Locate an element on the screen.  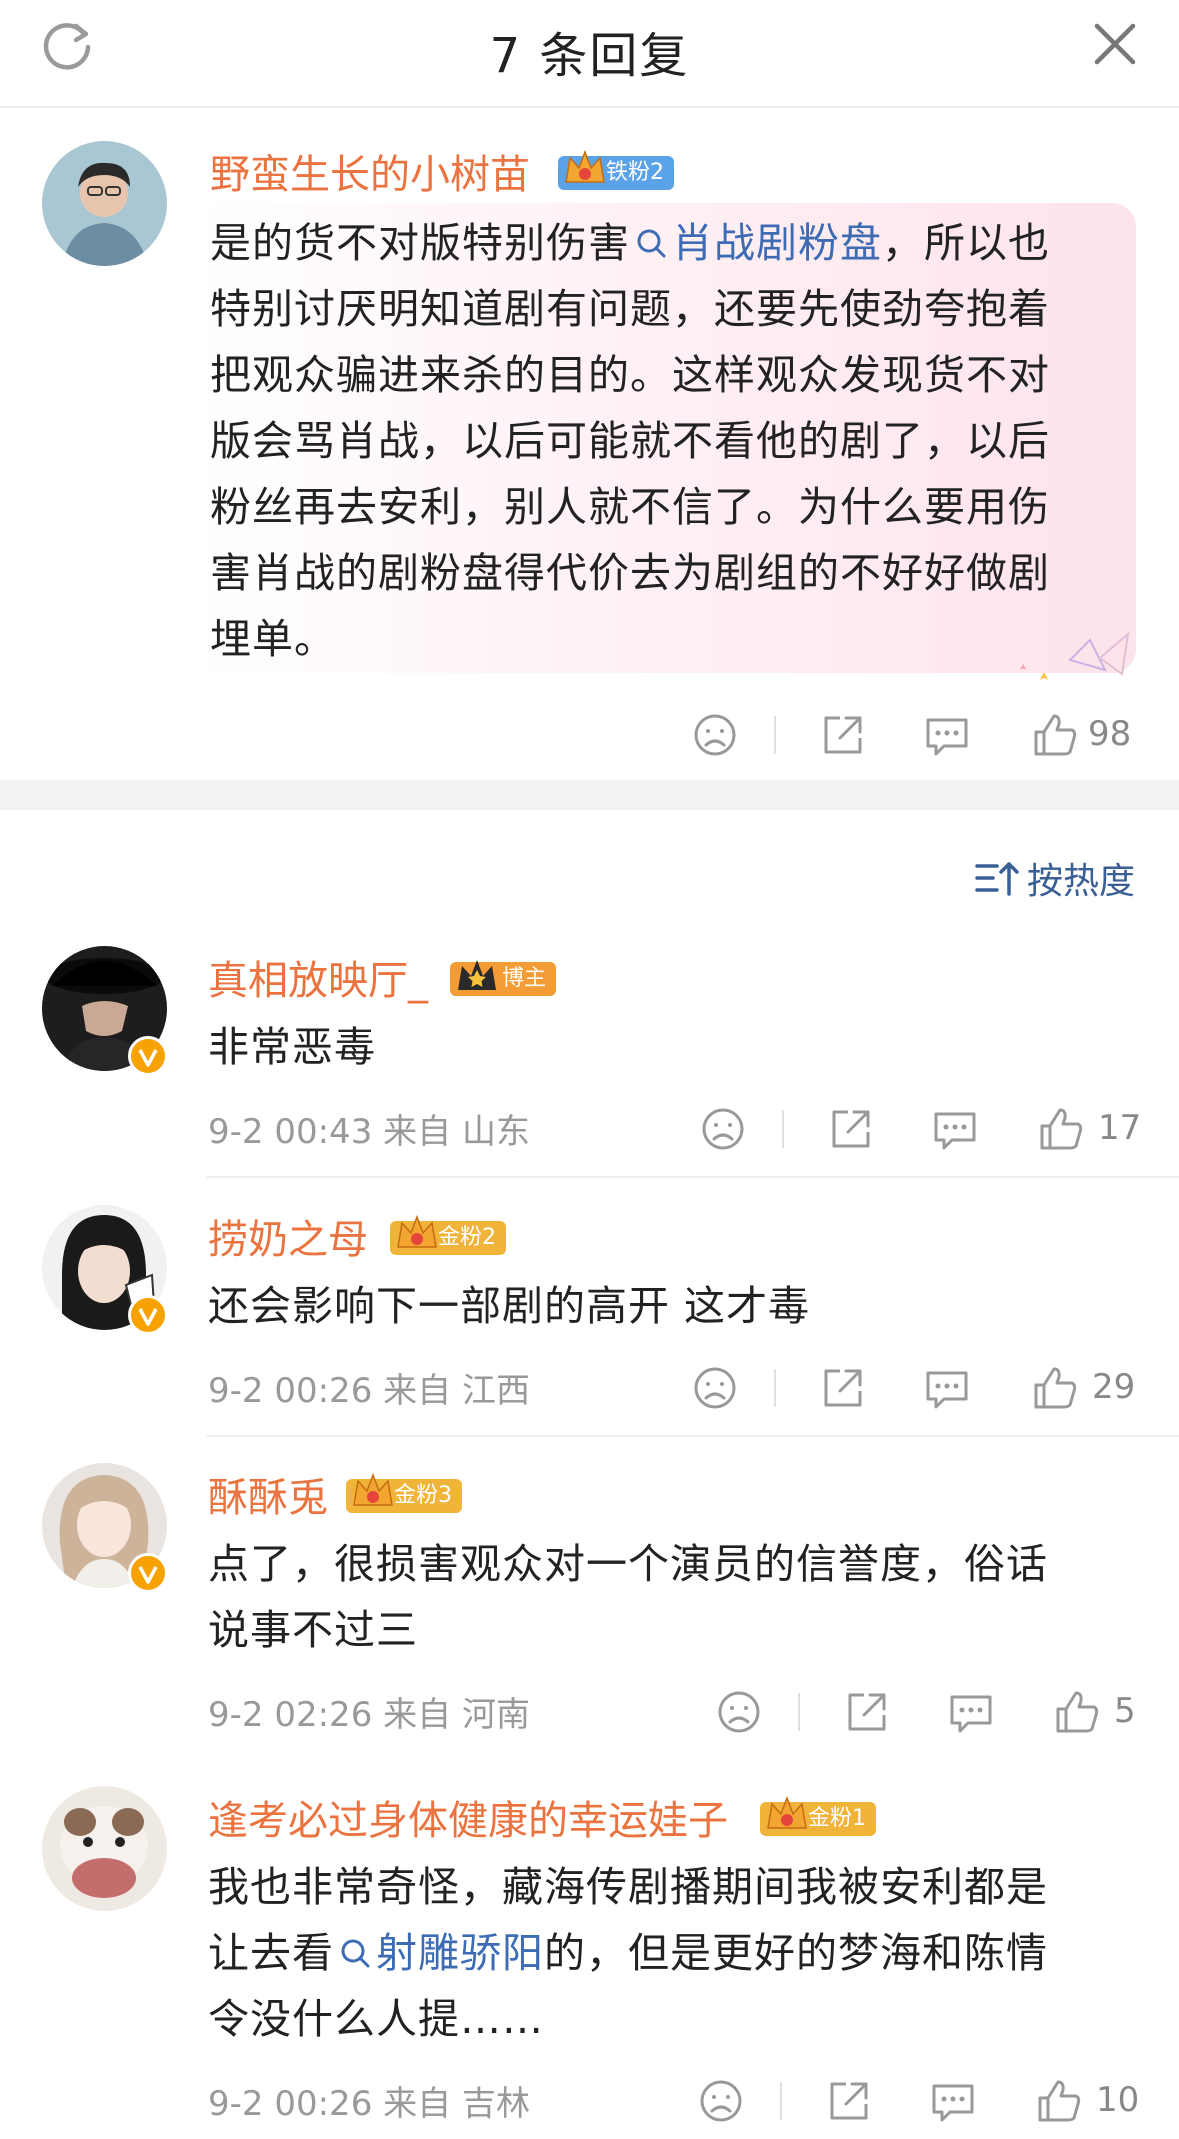
topic-link: 肖战剧粉盘 is located at coordinates (756, 243).